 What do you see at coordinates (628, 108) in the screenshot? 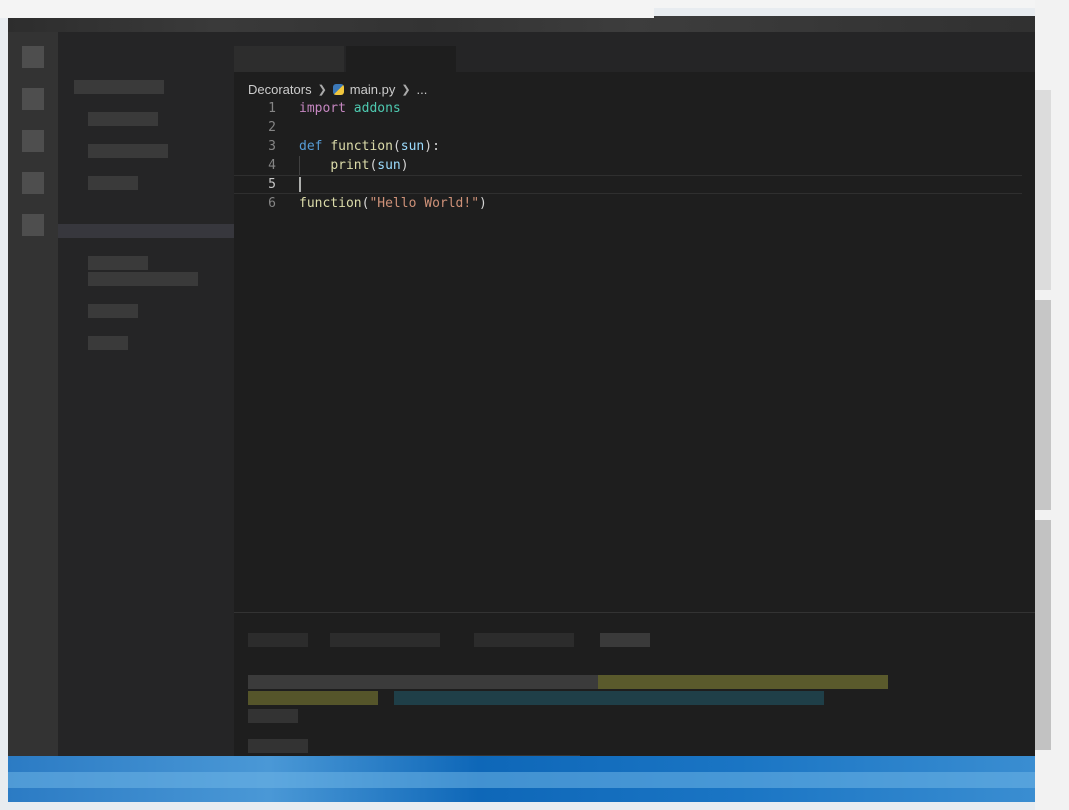
I see `code-line: 1 import addons` at bounding box center [628, 108].